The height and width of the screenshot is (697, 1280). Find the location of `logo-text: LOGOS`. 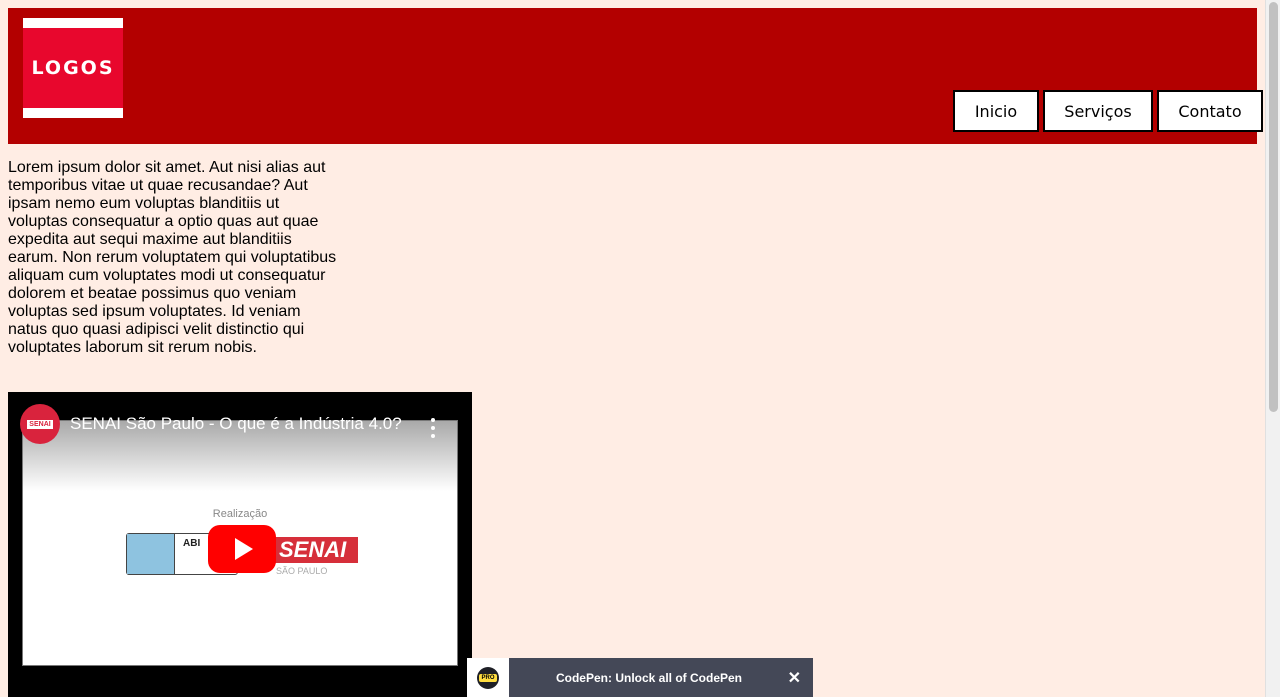

logo-text: LOGOS is located at coordinates (73, 68).